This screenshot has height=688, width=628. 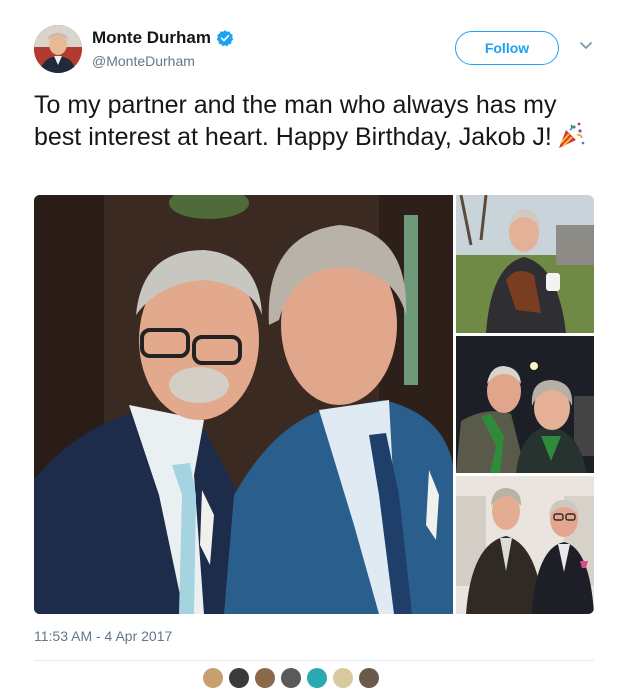 I want to click on author-handle: @MonteDurham, so click(x=143, y=61).